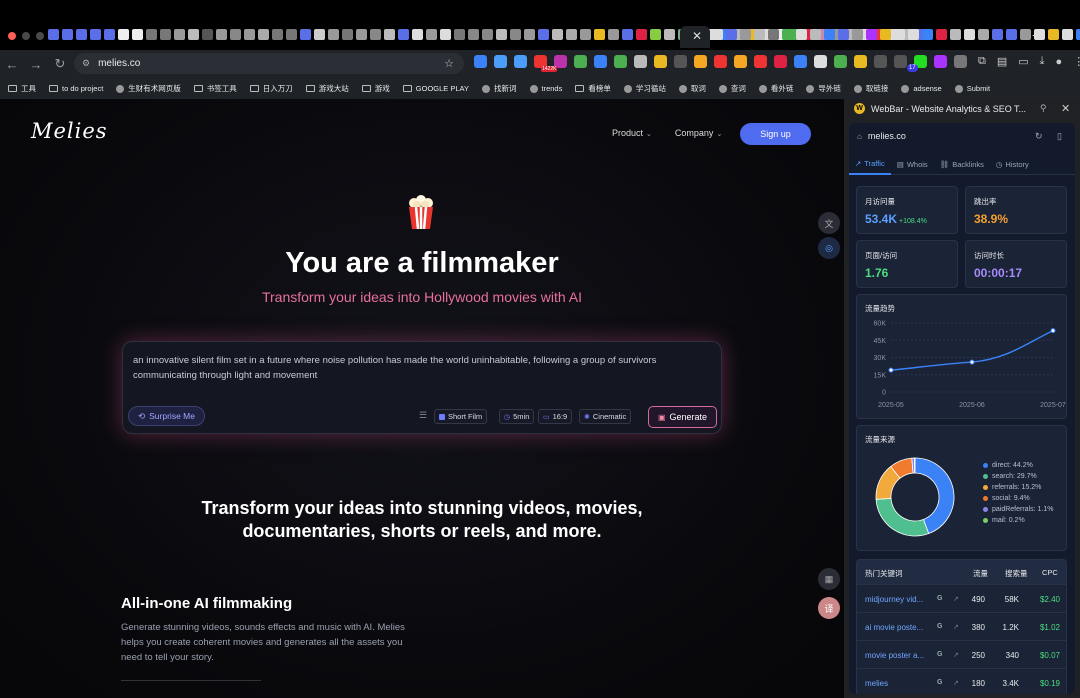  What do you see at coordinates (775, 88) in the screenshot?
I see `bookmark-item: 看外链` at bounding box center [775, 88].